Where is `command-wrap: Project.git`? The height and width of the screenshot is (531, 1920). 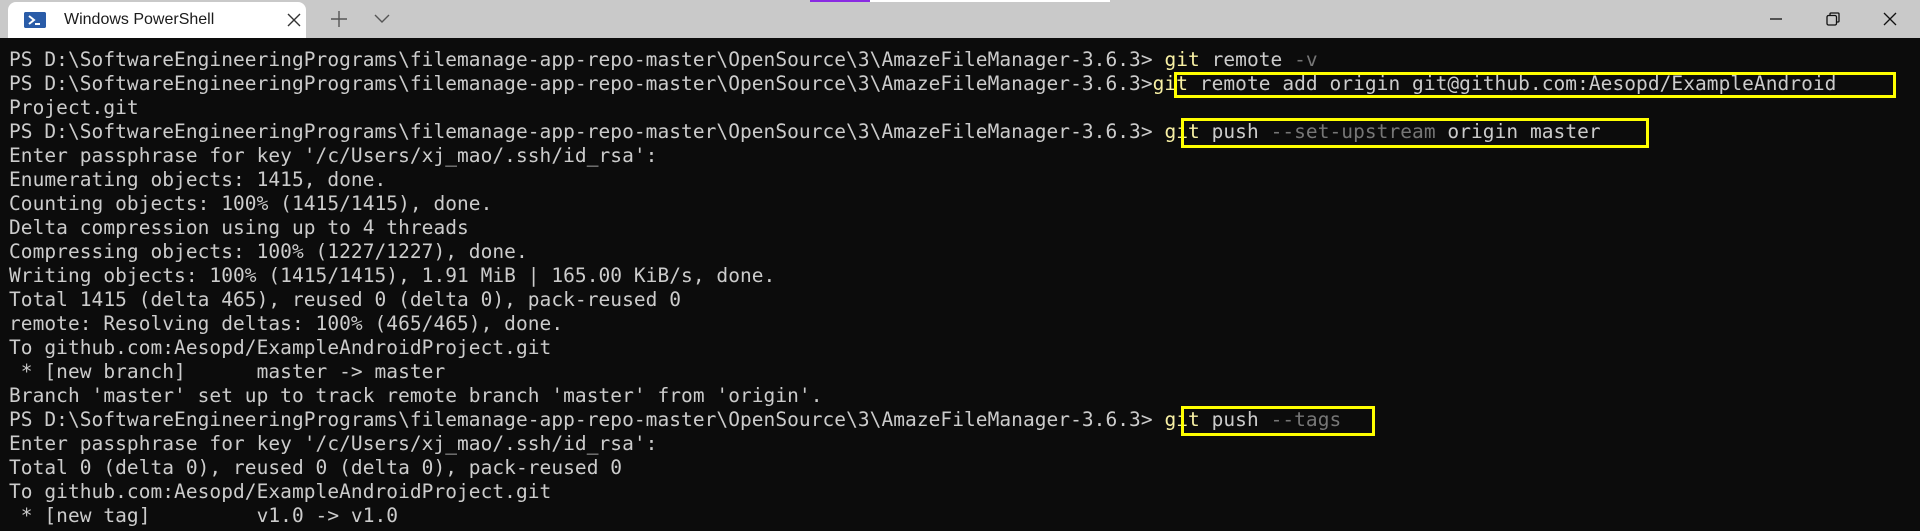
command-wrap: Project.git is located at coordinates (74, 107).